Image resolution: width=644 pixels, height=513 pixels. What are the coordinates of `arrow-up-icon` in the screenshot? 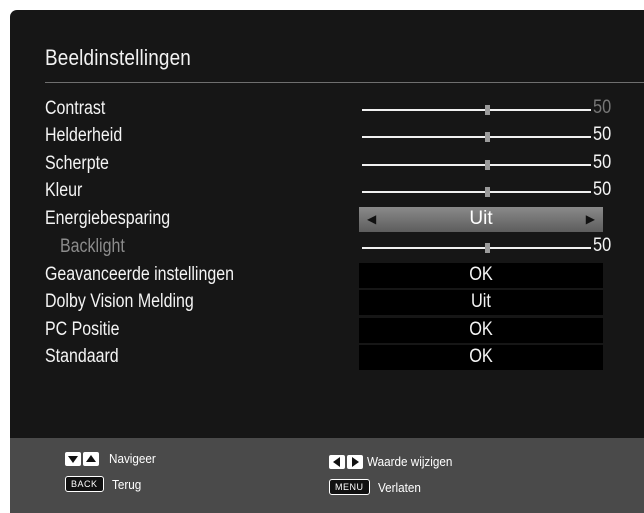 It's located at (91, 458).